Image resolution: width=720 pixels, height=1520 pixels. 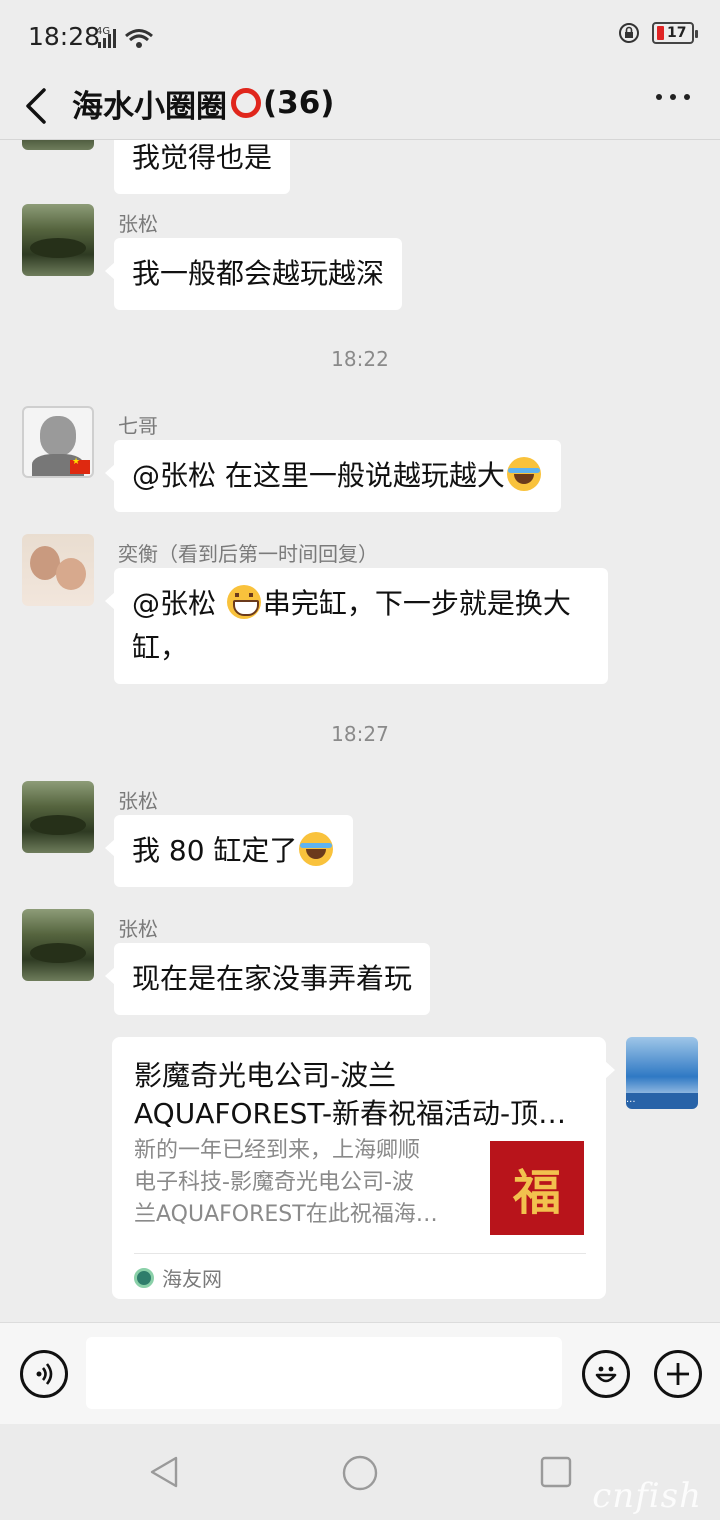 I want to click on message-bubble: 我 80 缸定了, so click(x=229, y=851).